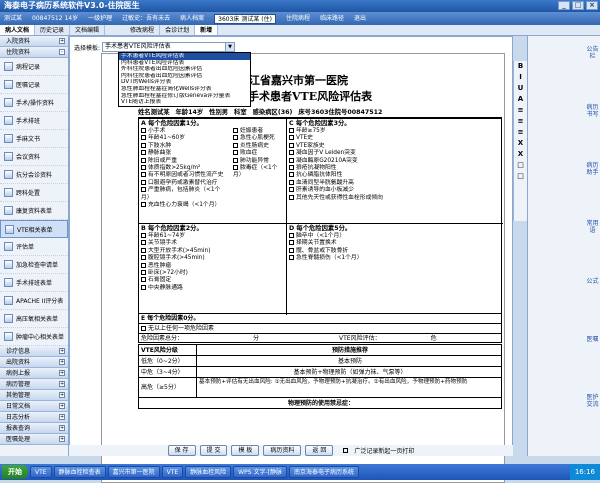 The image size is (600, 483). What do you see at coordinates (520, 77) in the screenshot?
I see `format-tool-button: I` at bounding box center [520, 77].